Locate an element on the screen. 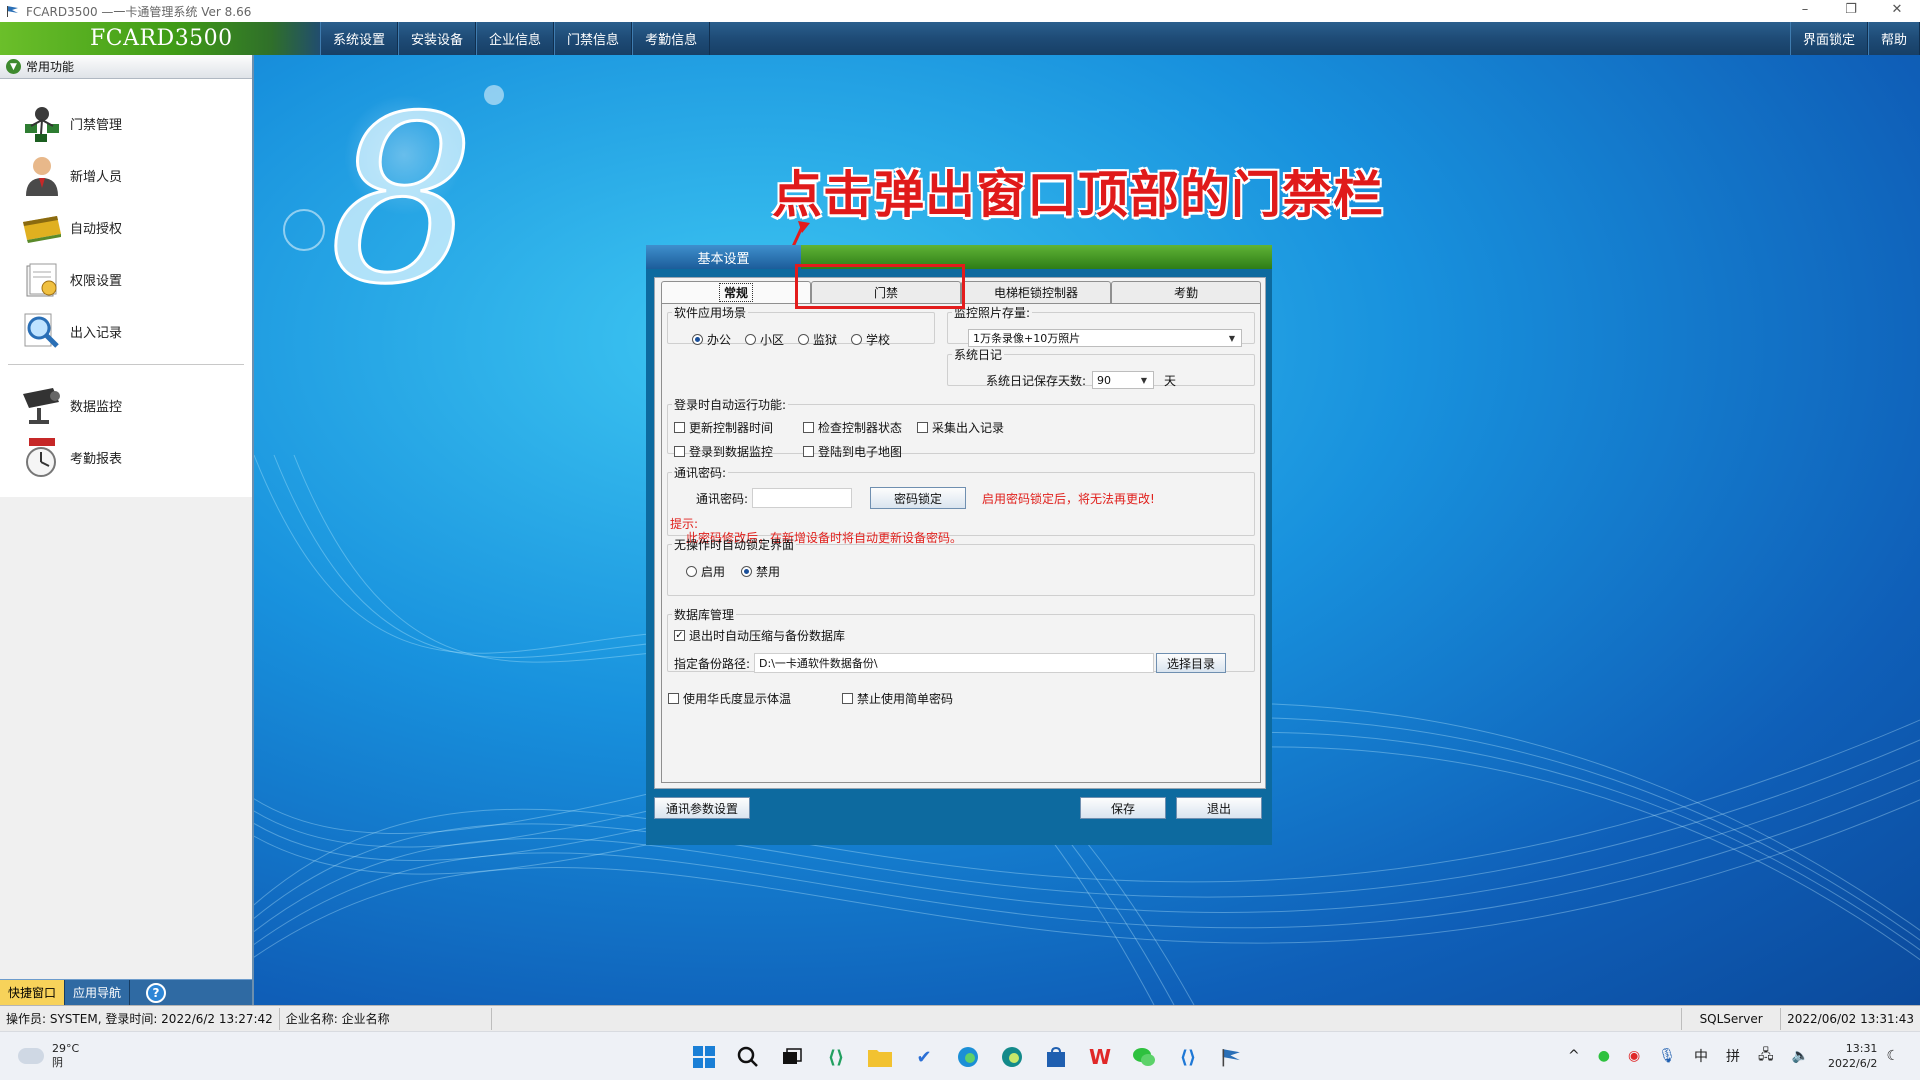 This screenshot has width=1920, height=1080. scene-option-community: 小区 is located at coordinates (764, 339).